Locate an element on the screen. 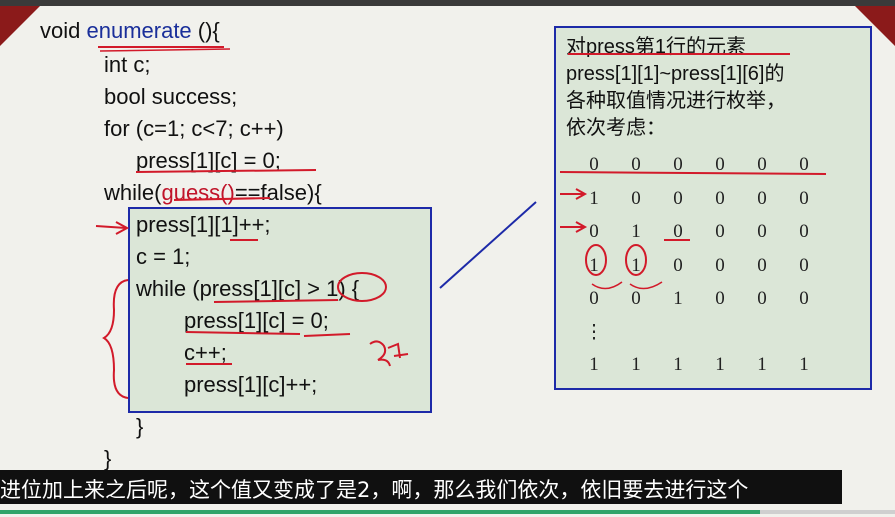 The image size is (895, 517). circle-row3-col1 is located at coordinates (596, 260).